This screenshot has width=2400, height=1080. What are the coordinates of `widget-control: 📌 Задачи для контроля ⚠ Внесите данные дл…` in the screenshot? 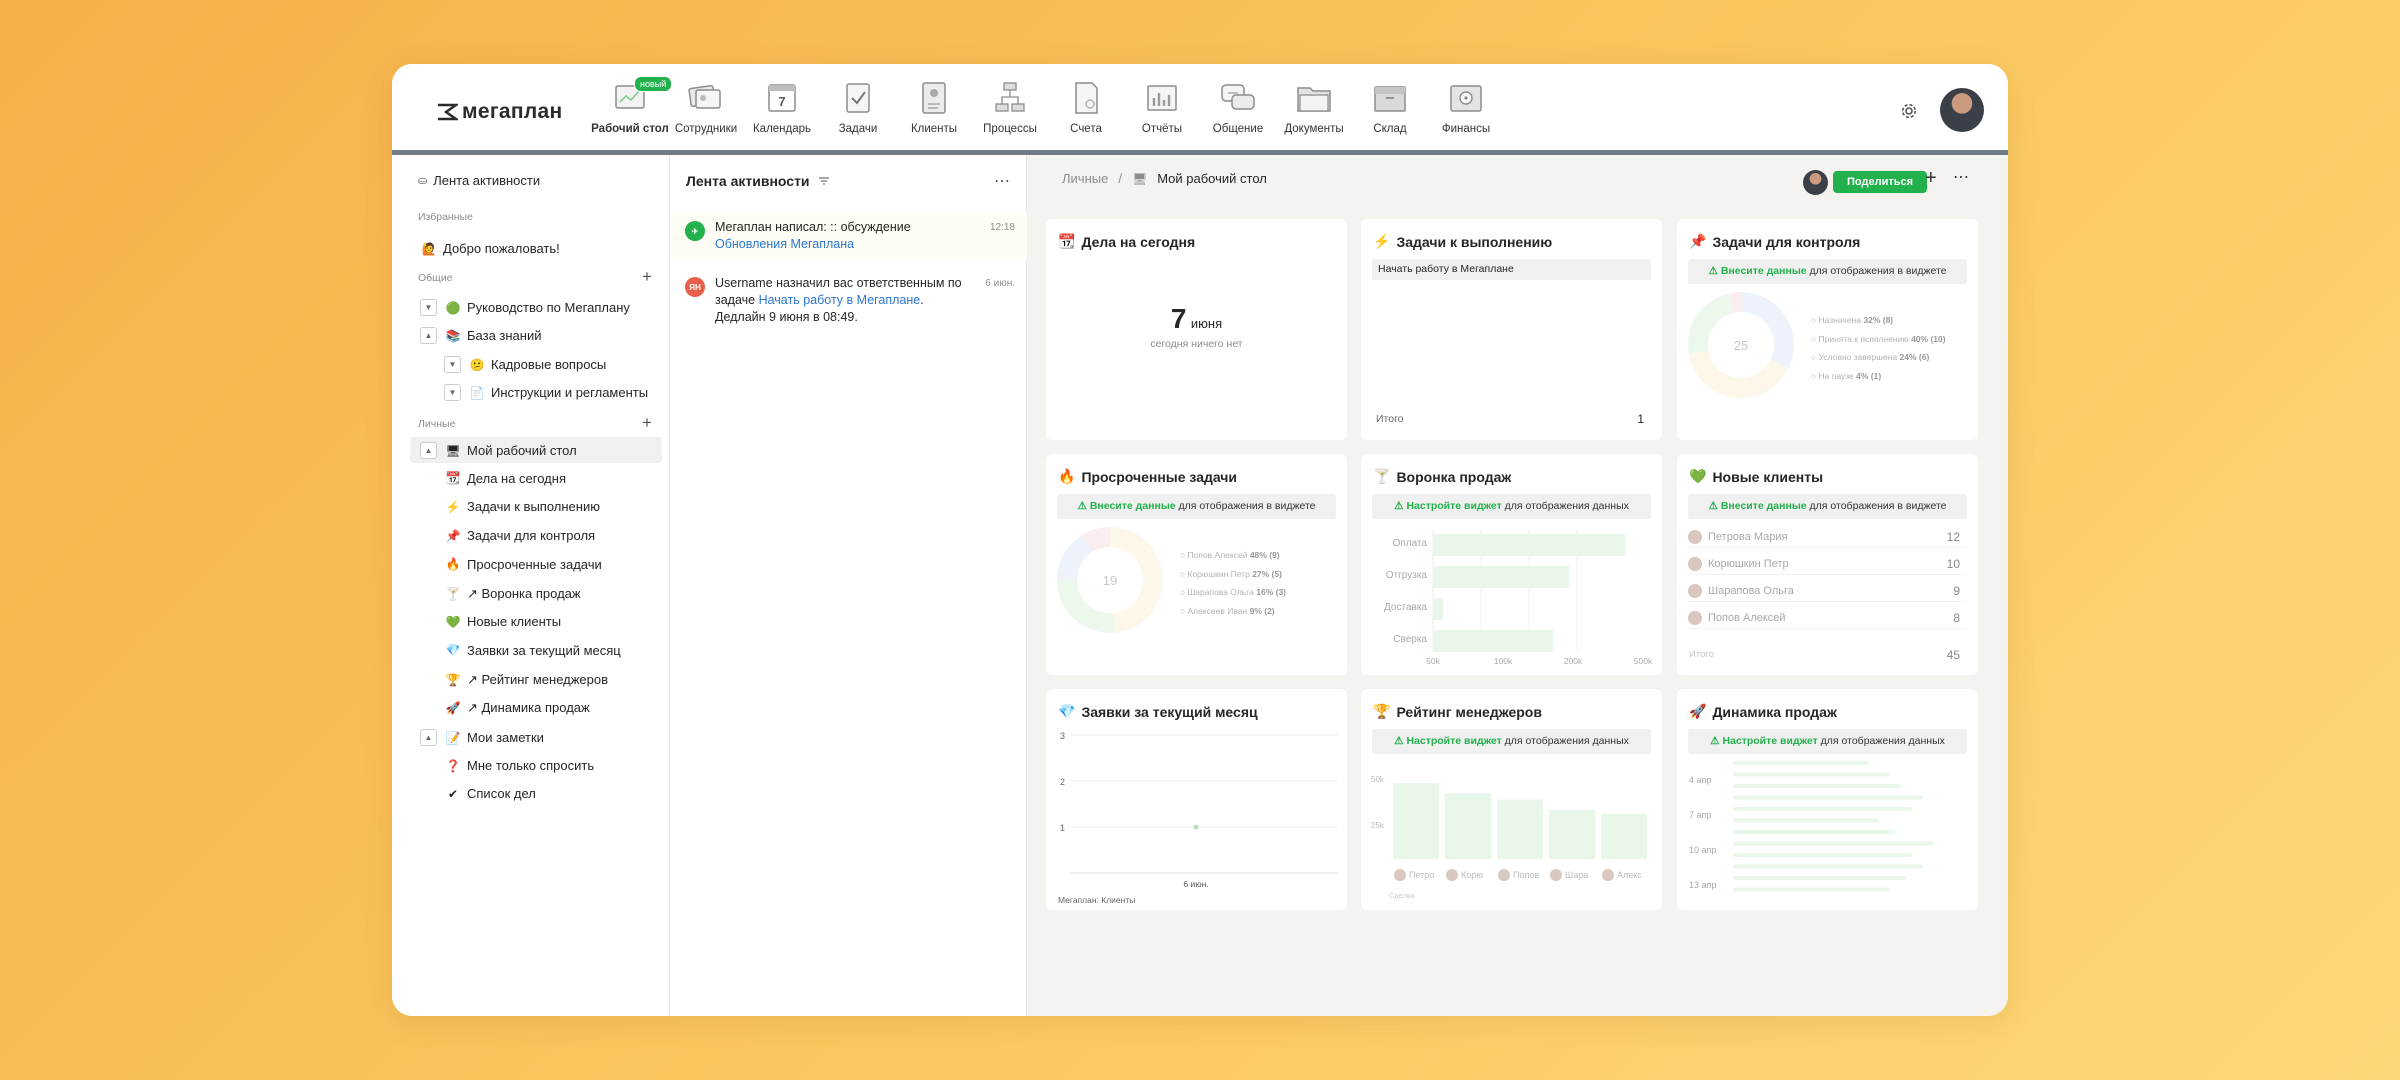 It's located at (1827, 329).